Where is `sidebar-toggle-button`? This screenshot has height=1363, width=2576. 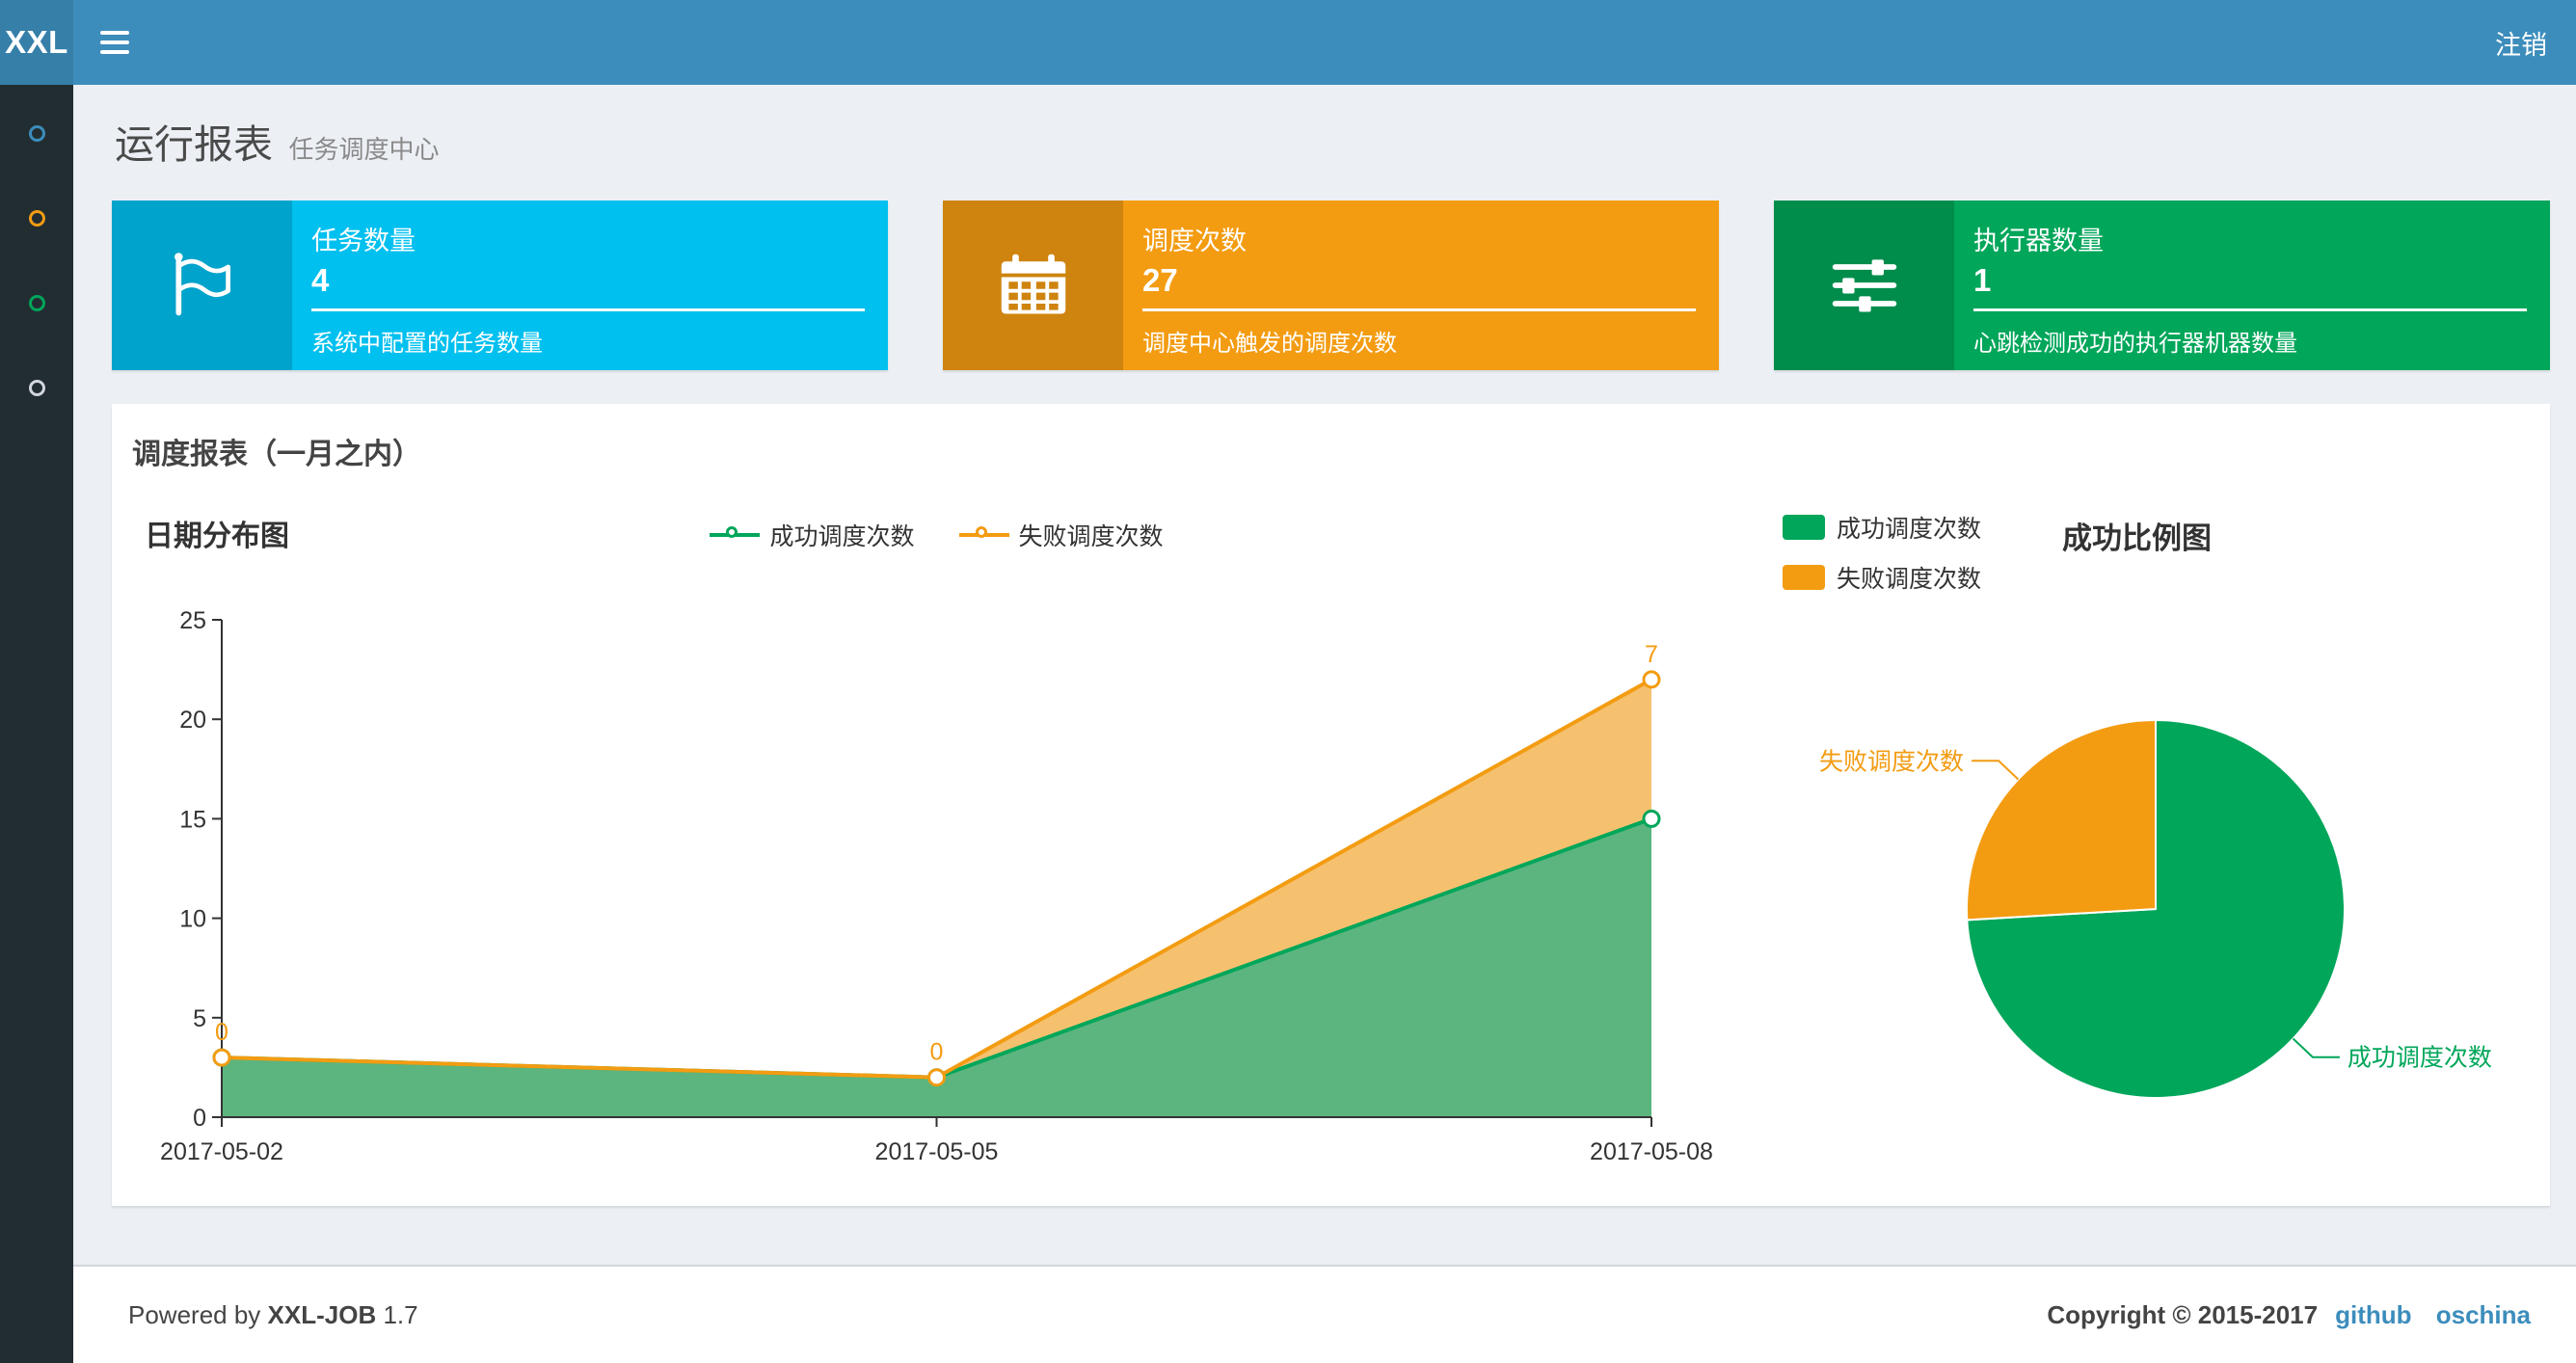
sidebar-toggle-button is located at coordinates (114, 42).